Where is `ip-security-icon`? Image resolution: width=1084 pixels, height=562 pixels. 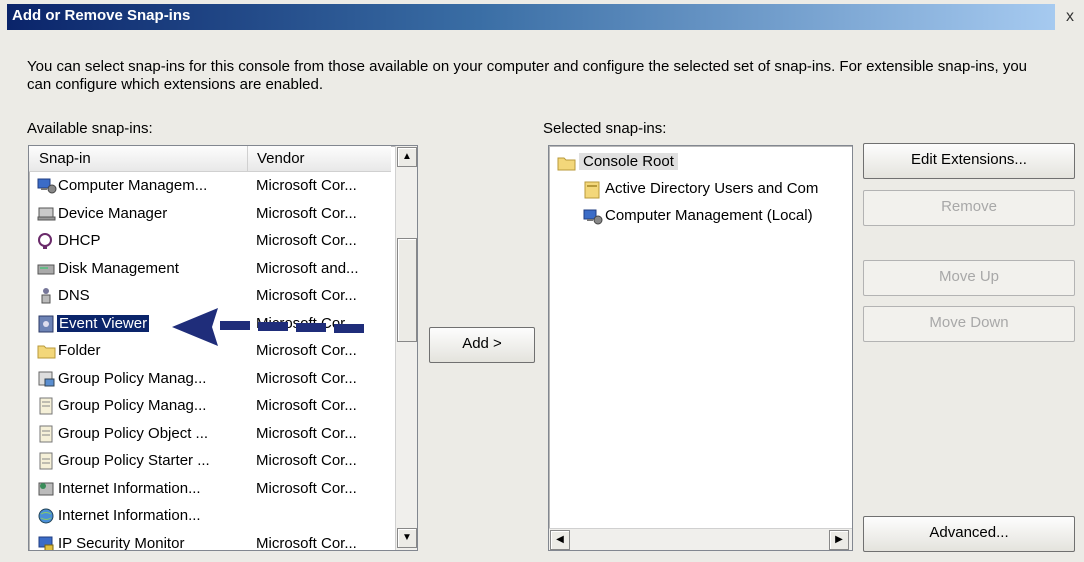
ip-security-icon is located at coordinates (47, 542).